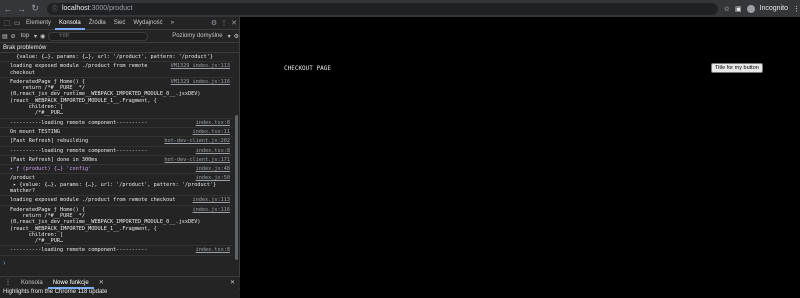  I want to click on bookmark-star-icon: ☆, so click(727, 9).